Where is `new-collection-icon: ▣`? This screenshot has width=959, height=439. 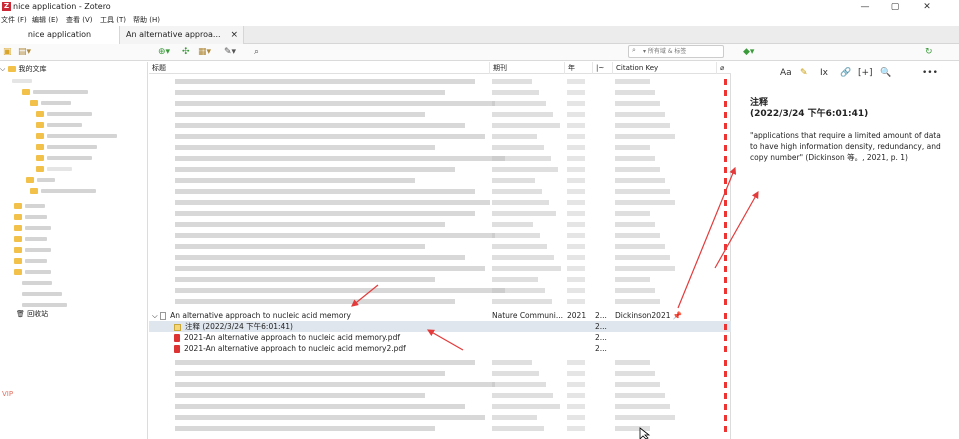
new-collection-icon: ▣ is located at coordinates (7, 52).